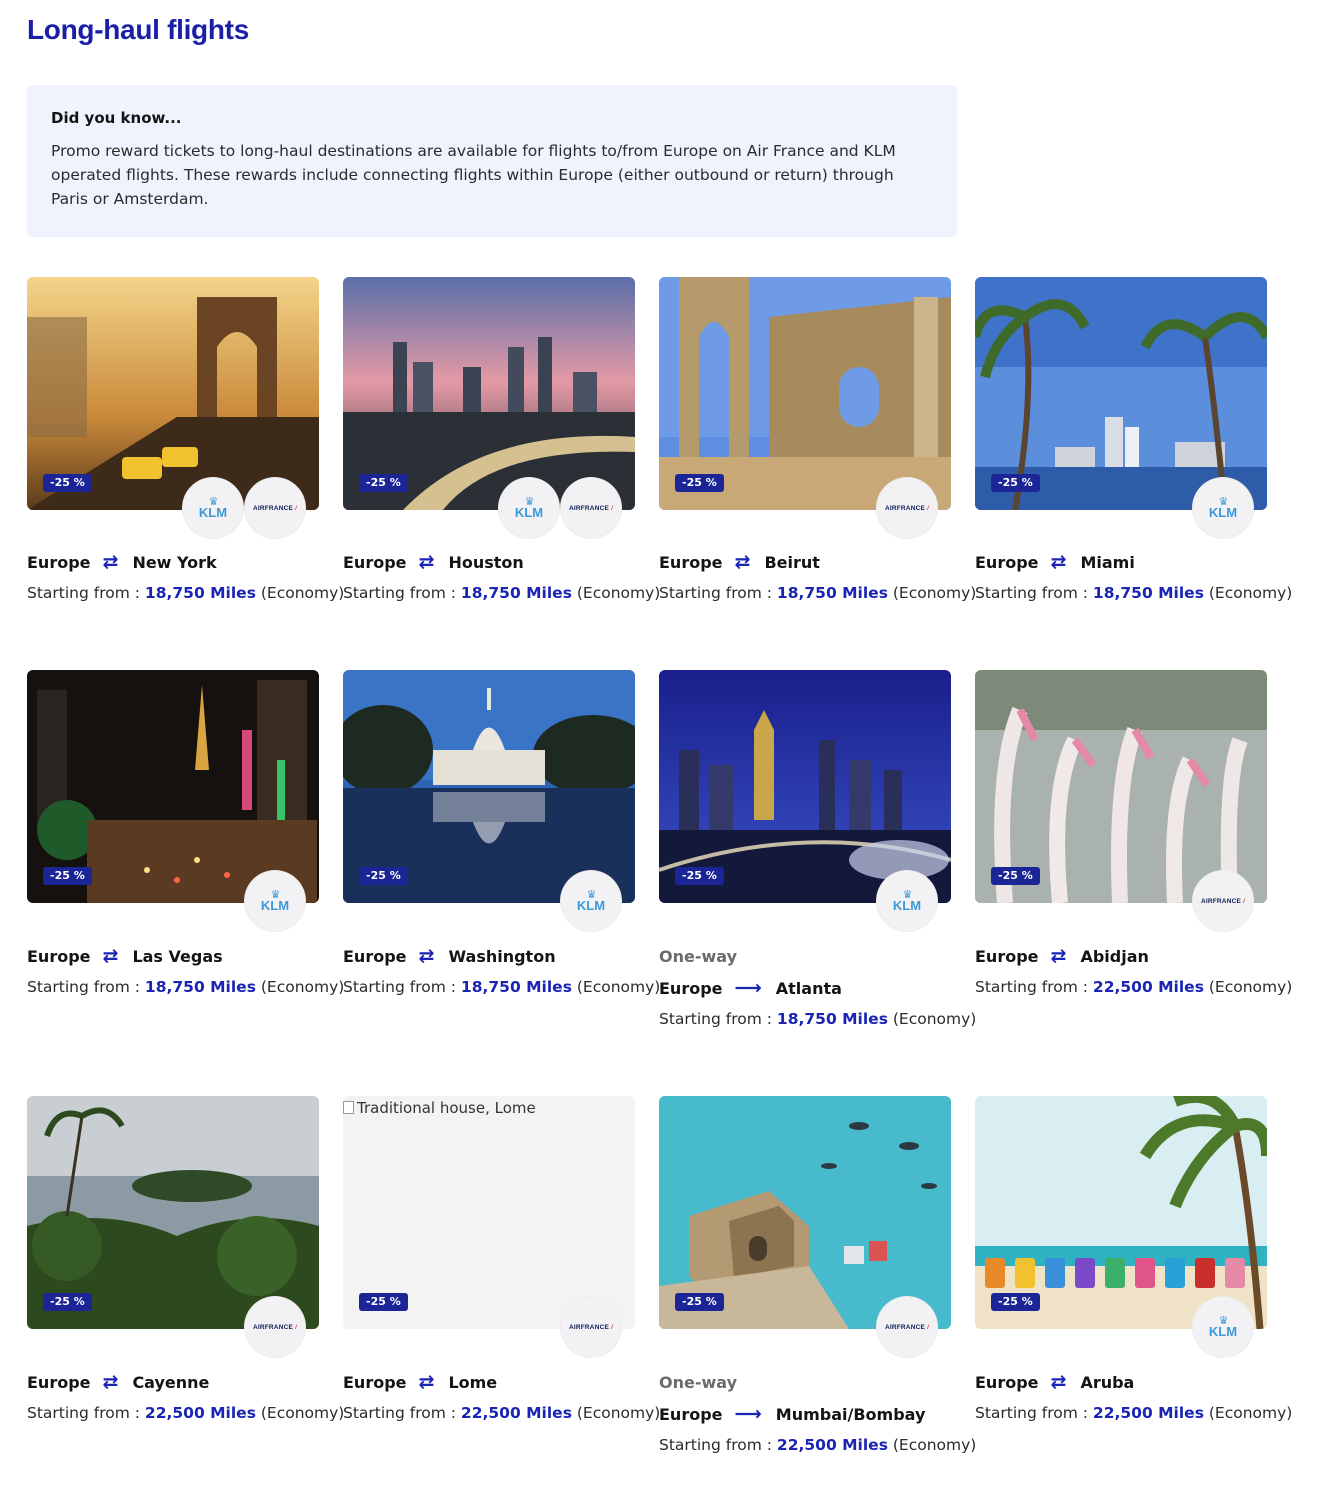 The image size is (1338, 1492). What do you see at coordinates (748, 1414) in the screenshot?
I see `one-way-arrow-icon: ⟶` at bounding box center [748, 1414].